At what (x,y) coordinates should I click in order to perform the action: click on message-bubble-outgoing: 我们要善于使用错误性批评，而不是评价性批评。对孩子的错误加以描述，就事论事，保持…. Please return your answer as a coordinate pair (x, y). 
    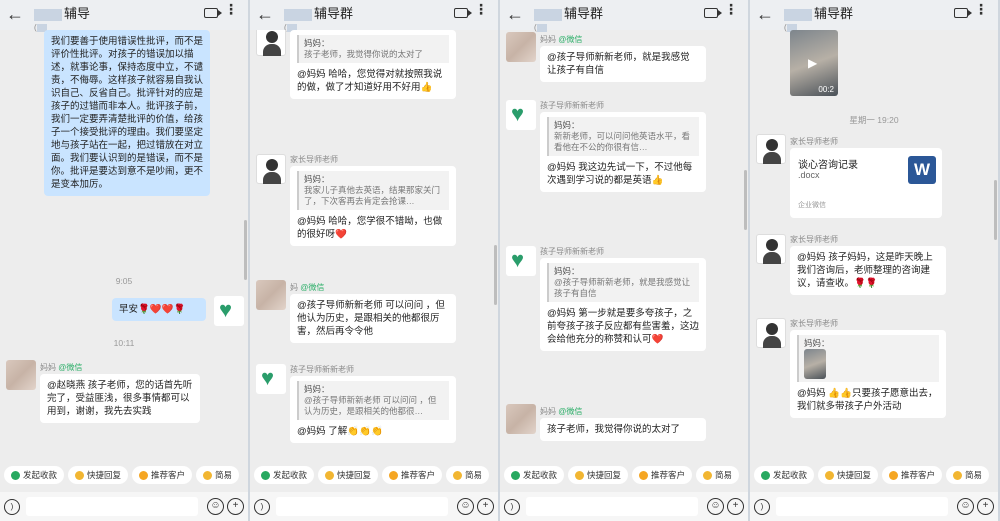
    Looking at the image, I should click on (127, 113).